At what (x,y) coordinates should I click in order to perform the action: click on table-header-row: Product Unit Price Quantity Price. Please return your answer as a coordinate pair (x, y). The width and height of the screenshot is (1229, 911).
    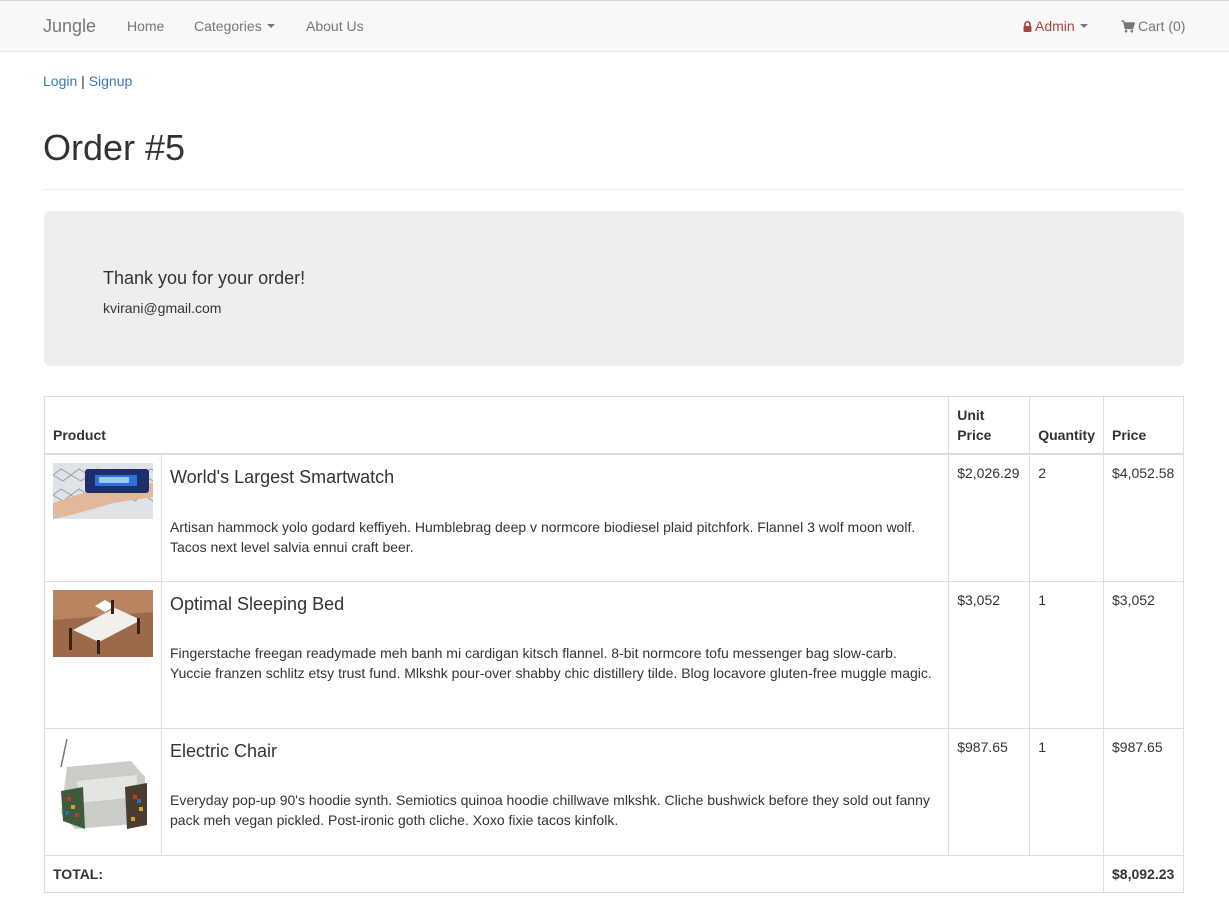
    Looking at the image, I should click on (613, 426).